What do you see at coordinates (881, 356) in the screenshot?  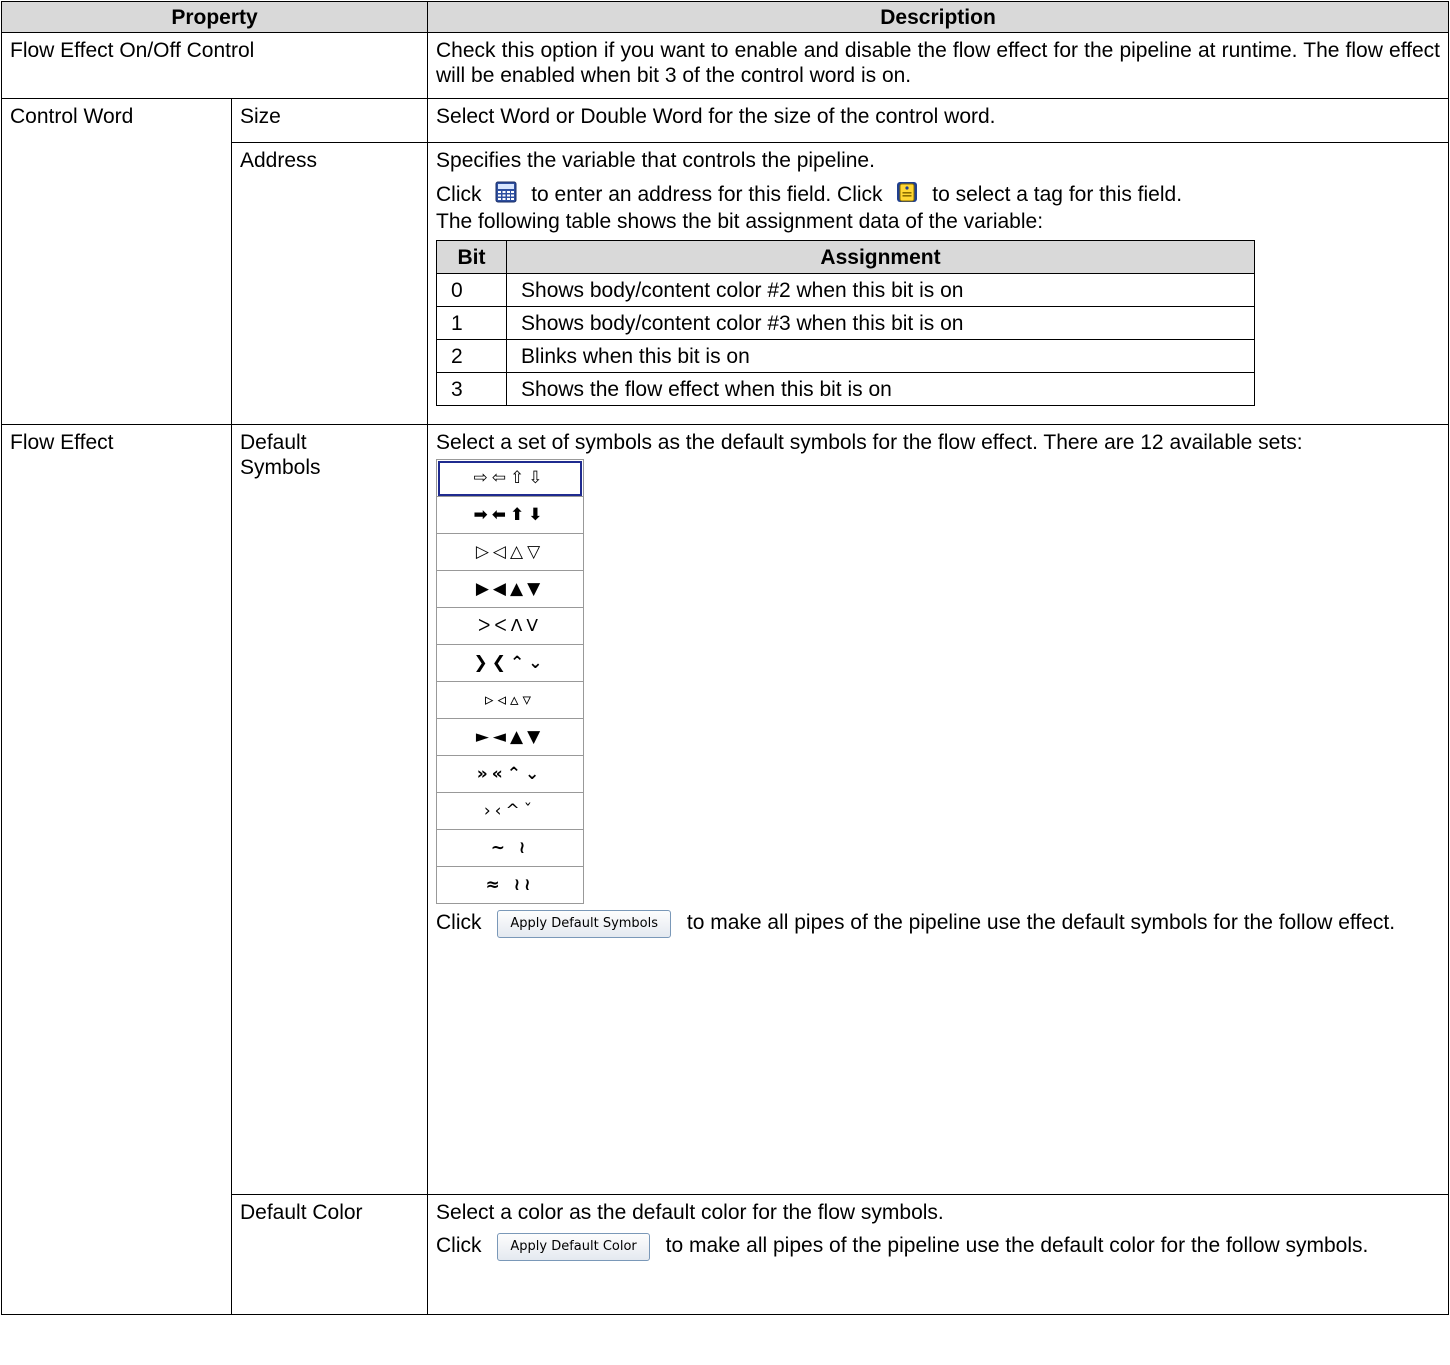 I see `bit-assignment: Blinks when this bit is on` at bounding box center [881, 356].